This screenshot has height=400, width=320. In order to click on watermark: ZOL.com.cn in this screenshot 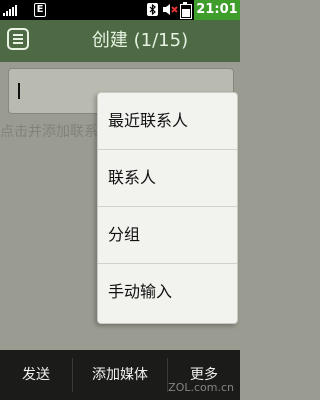, I will do `click(201, 387)`.